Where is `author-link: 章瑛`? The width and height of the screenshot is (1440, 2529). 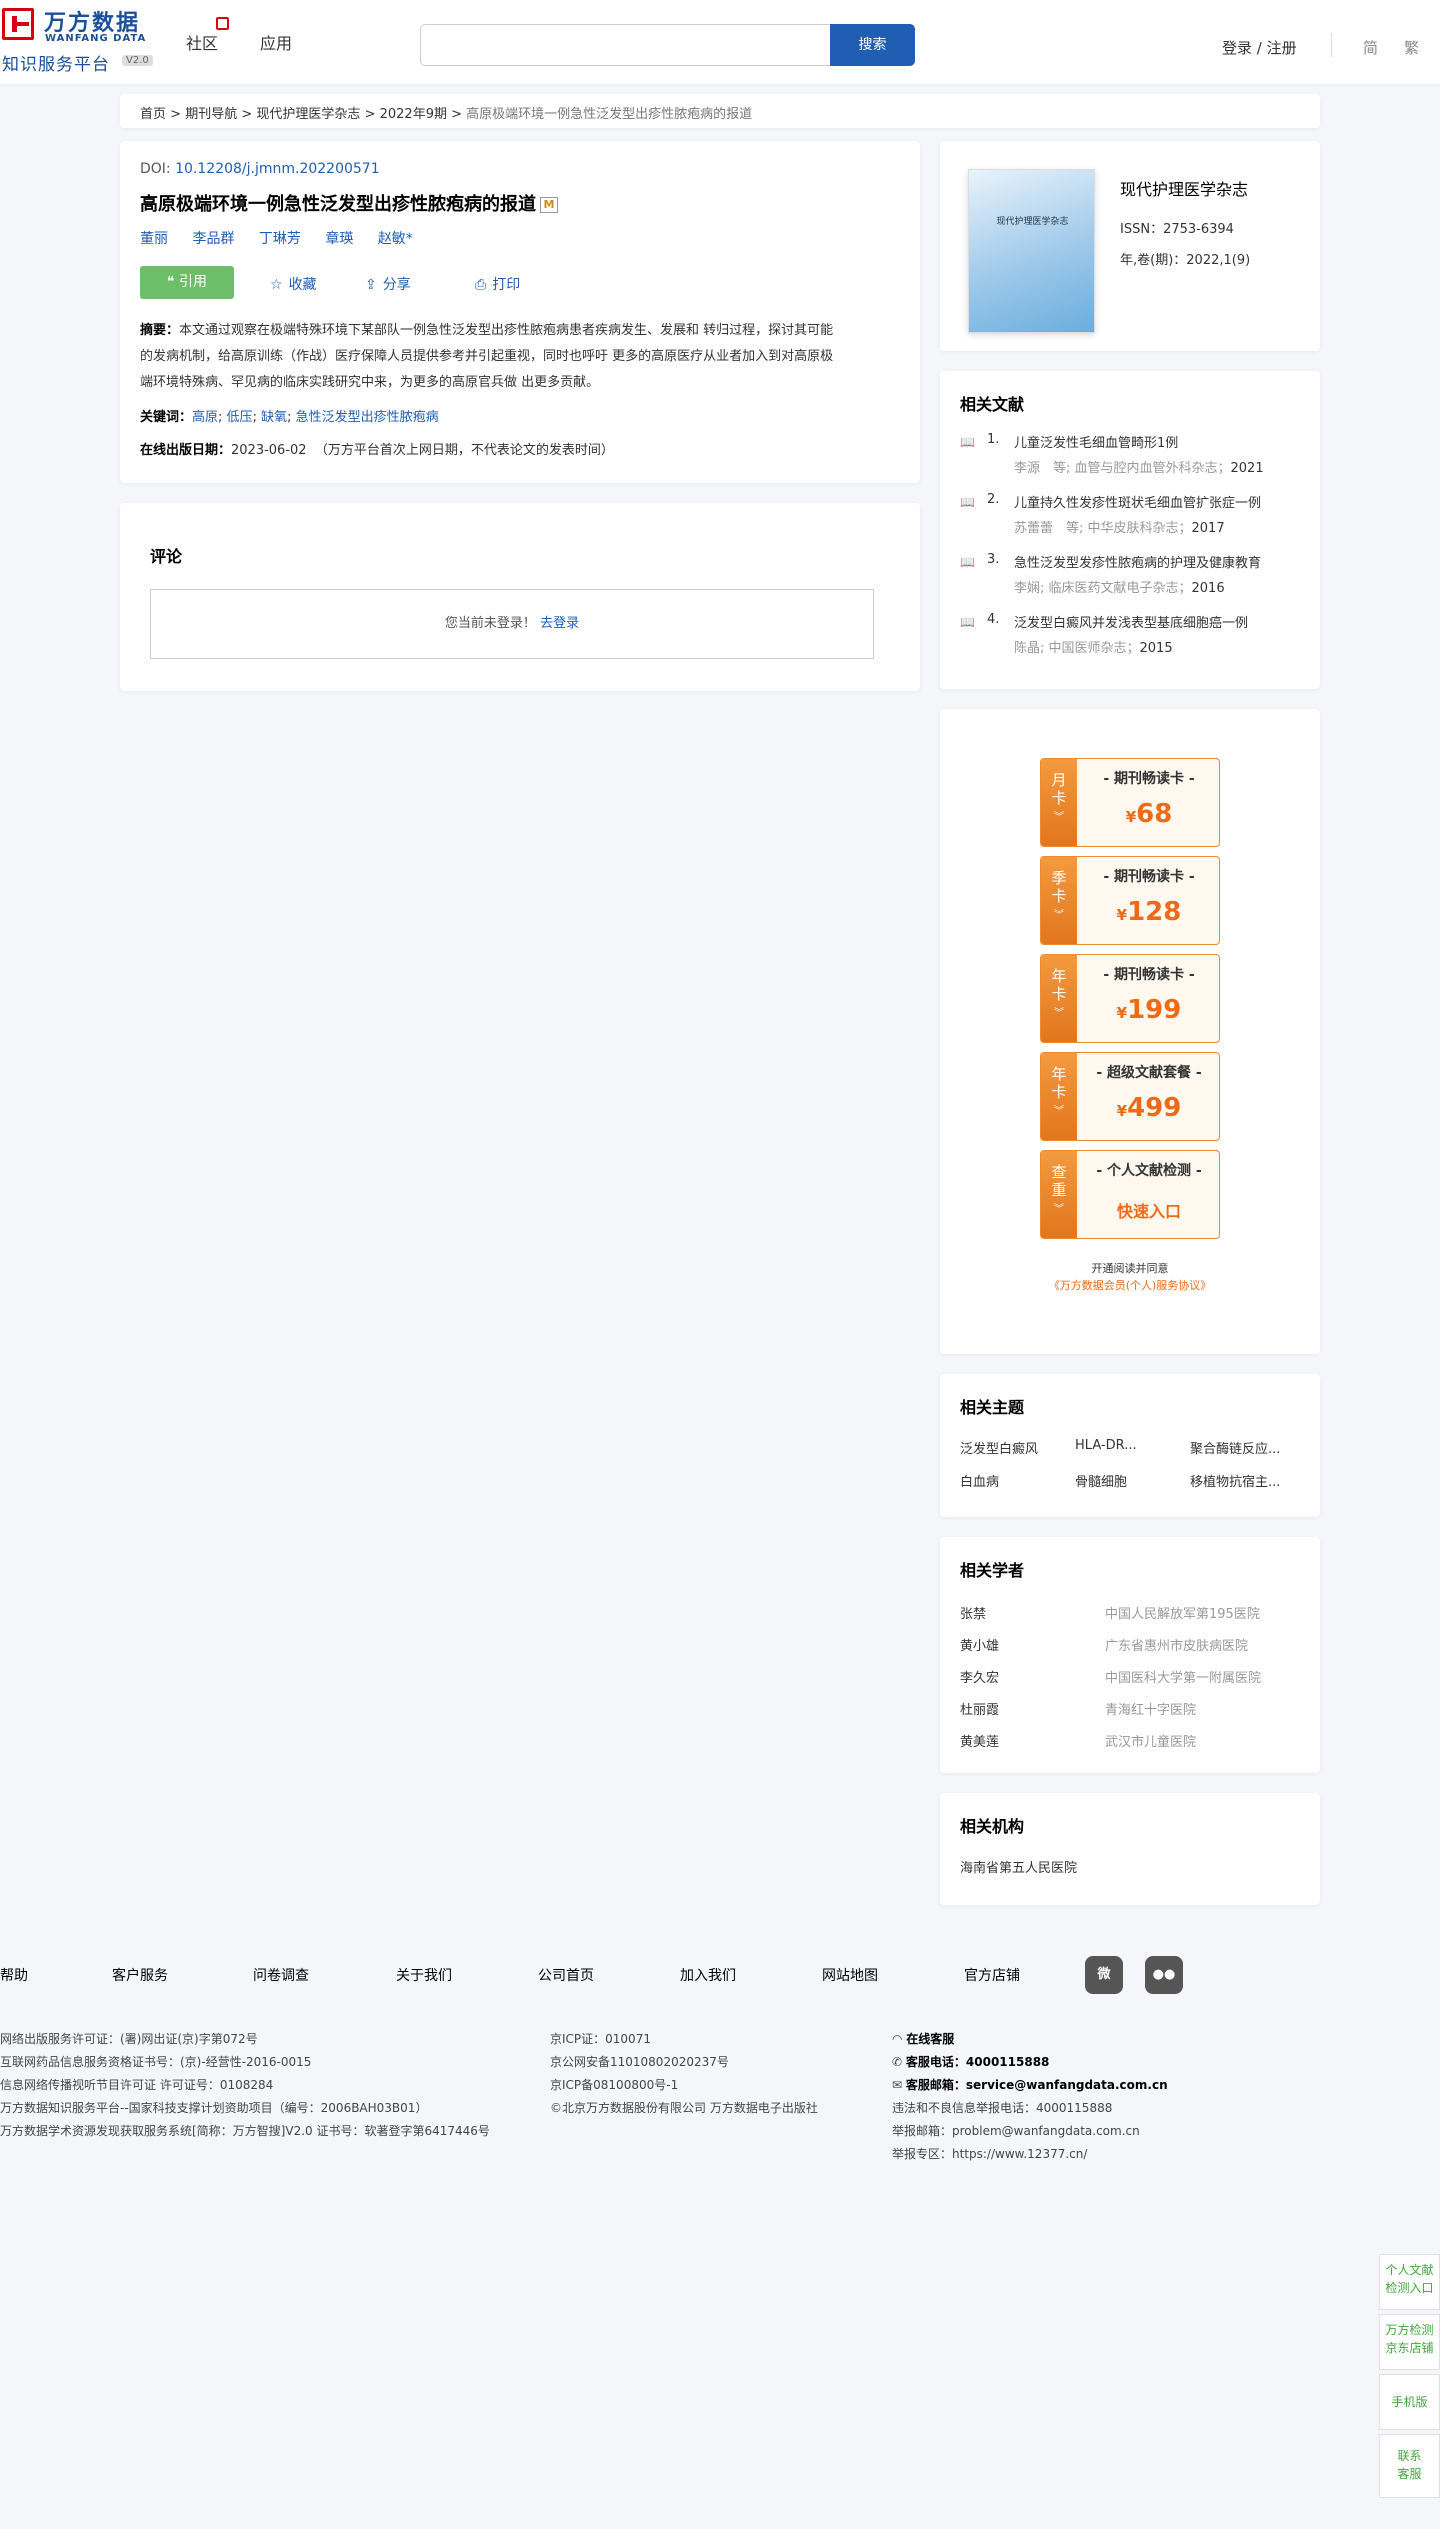 author-link: 章瑛 is located at coordinates (339, 239).